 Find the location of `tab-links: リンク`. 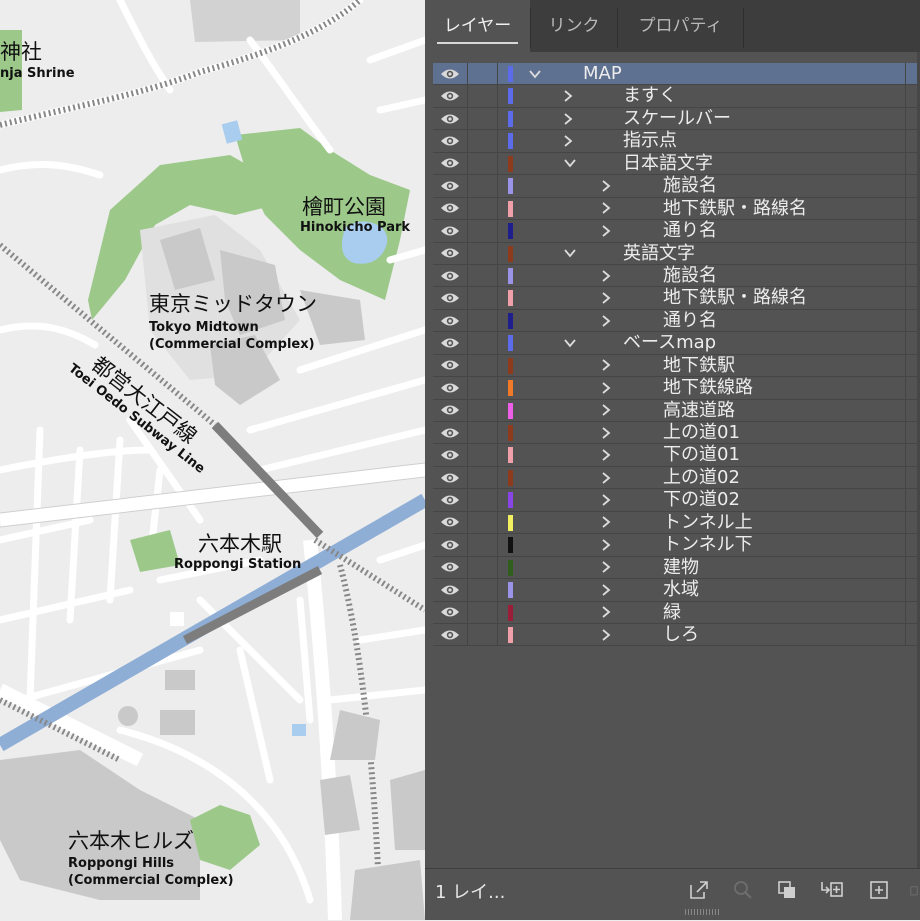

tab-links: リンク is located at coordinates (574, 26).